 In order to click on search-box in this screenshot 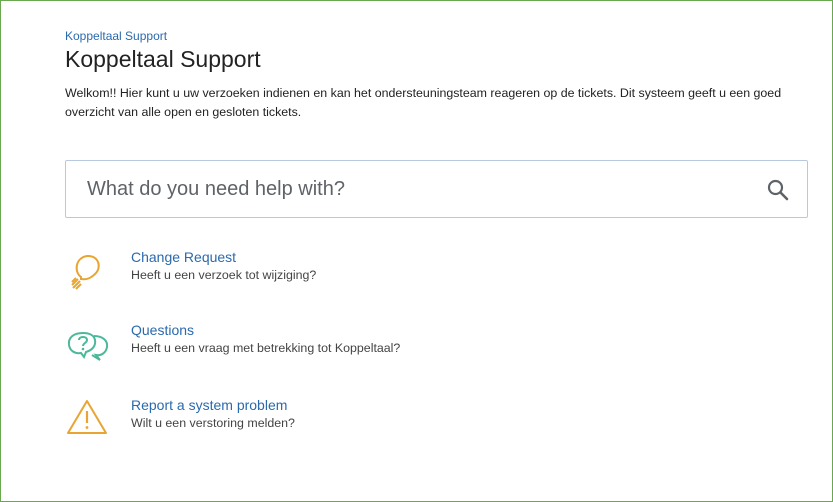, I will do `click(436, 189)`.